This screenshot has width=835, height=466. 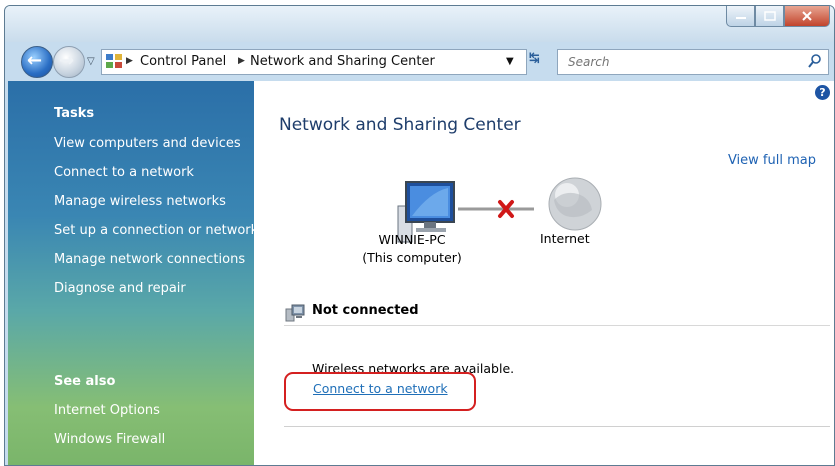 I want to click on network-status-icon, so click(x=295, y=313).